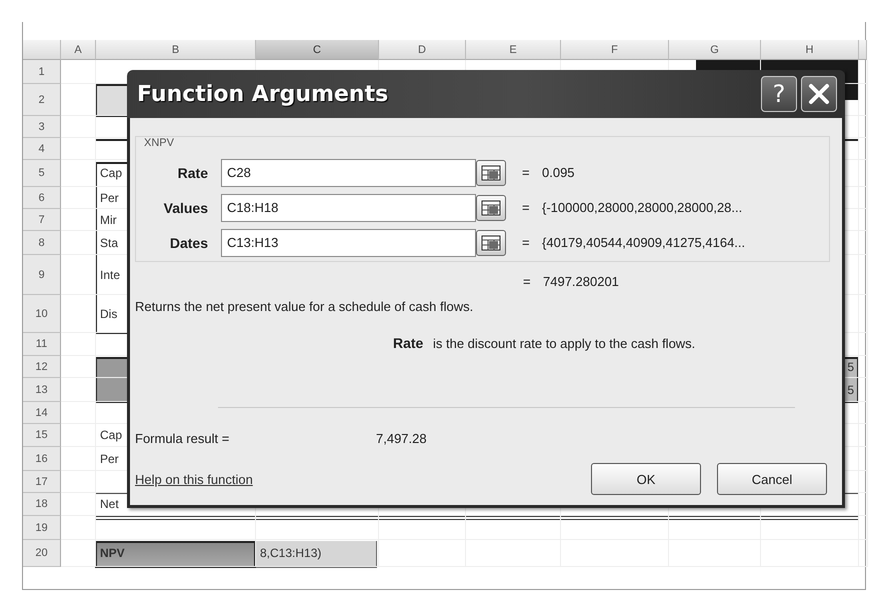  What do you see at coordinates (176, 553) in the screenshot?
I see `table-cell: NPV` at bounding box center [176, 553].